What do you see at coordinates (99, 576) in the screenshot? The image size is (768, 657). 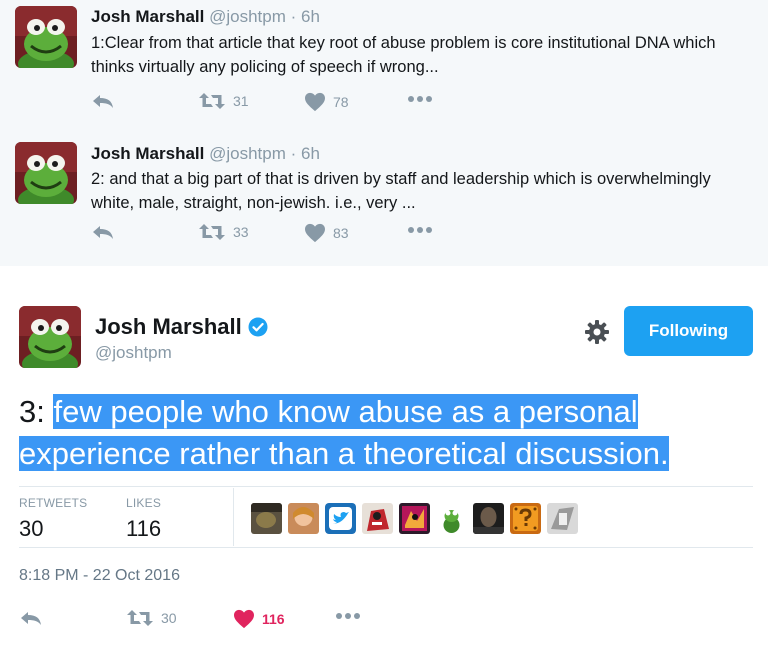 I see `tweet-timestamp: 8:18 PM - 22 Oct 2016` at bounding box center [99, 576].